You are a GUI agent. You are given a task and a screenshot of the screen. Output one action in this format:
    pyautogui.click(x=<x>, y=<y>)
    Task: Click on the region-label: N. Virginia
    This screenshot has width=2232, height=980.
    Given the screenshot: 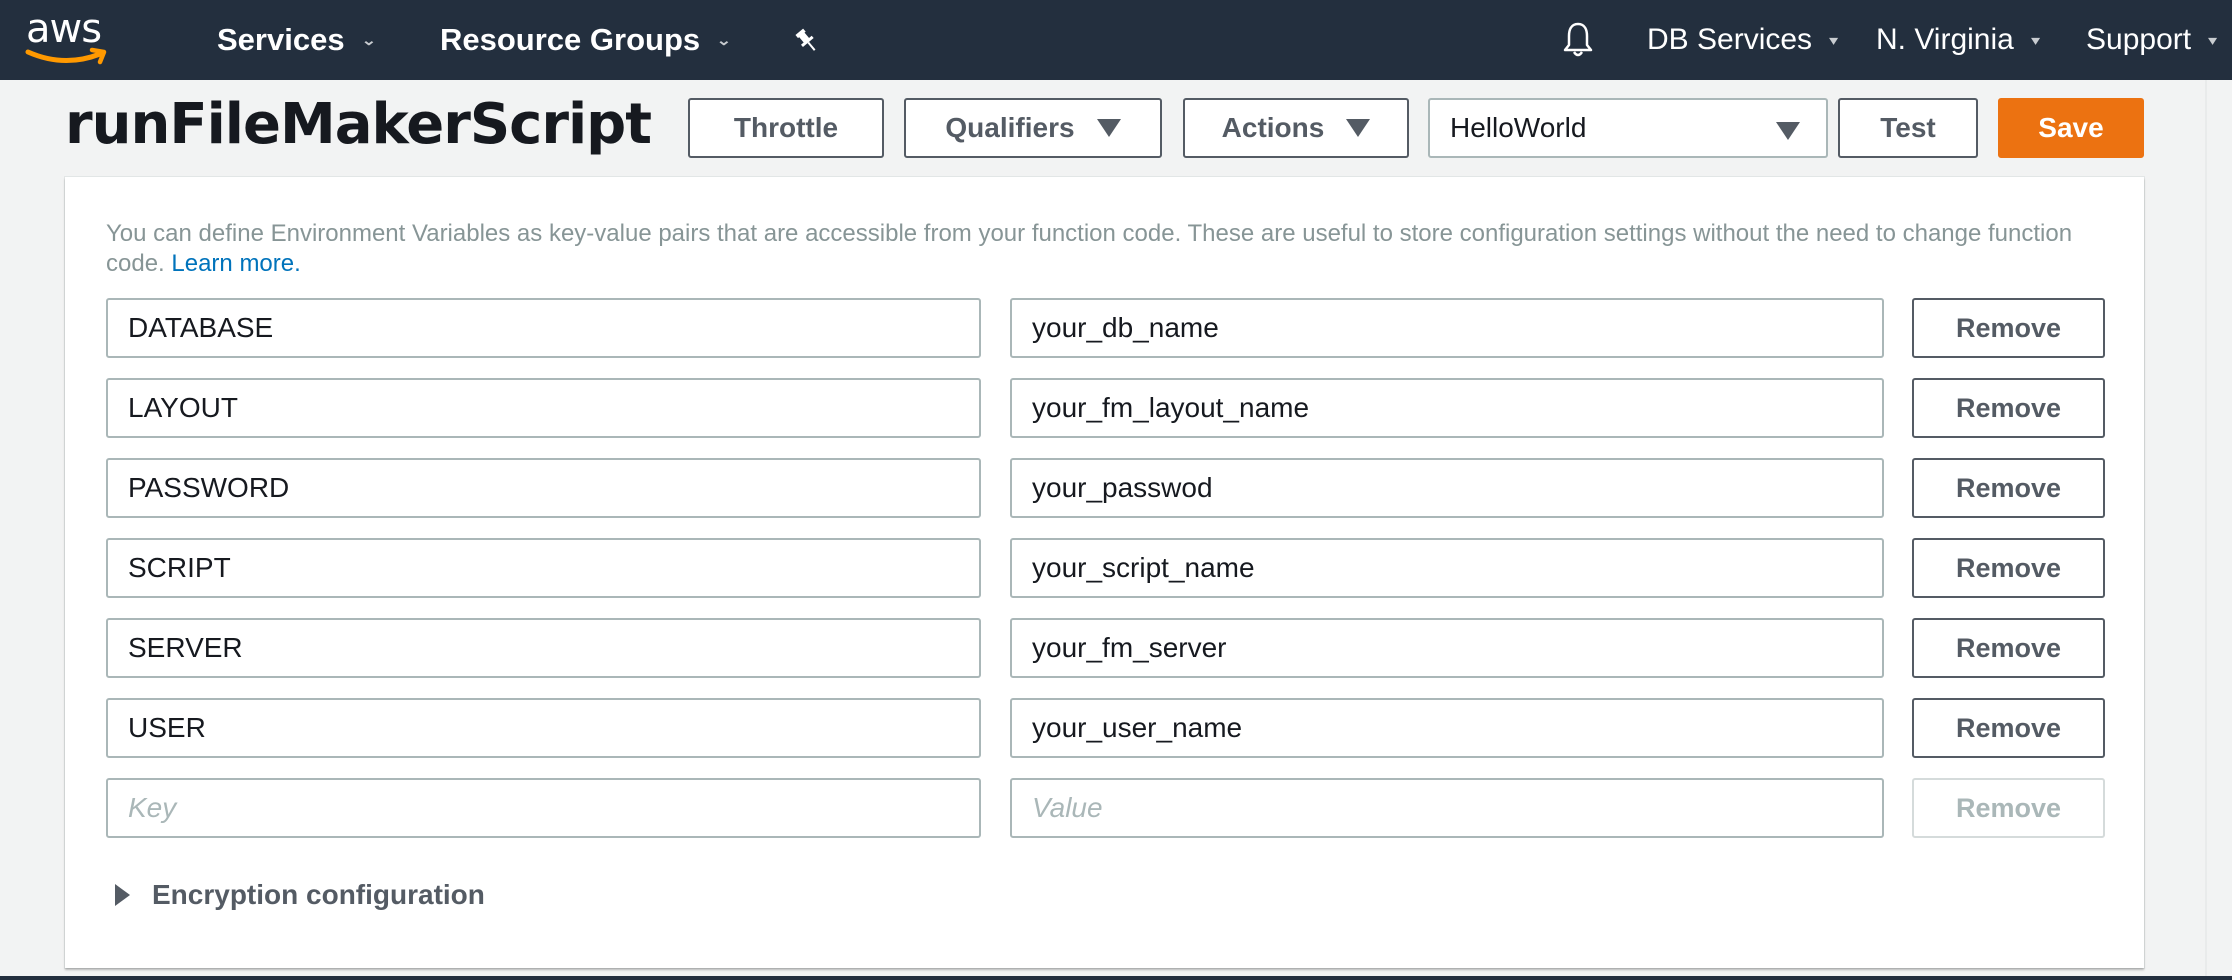 What is the action you would take?
    pyautogui.click(x=1945, y=39)
    